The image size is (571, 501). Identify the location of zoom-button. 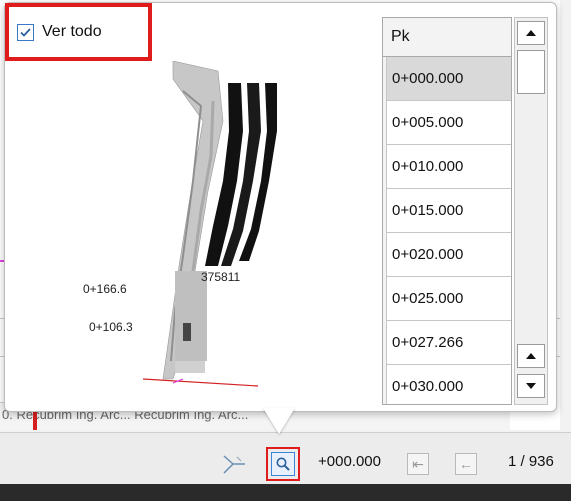
(283, 464).